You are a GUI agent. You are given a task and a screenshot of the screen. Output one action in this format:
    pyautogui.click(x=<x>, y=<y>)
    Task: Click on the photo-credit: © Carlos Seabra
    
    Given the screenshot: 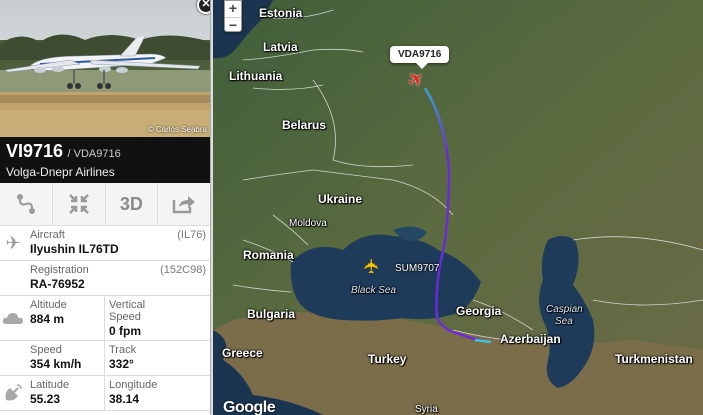 What is the action you would take?
    pyautogui.click(x=177, y=129)
    